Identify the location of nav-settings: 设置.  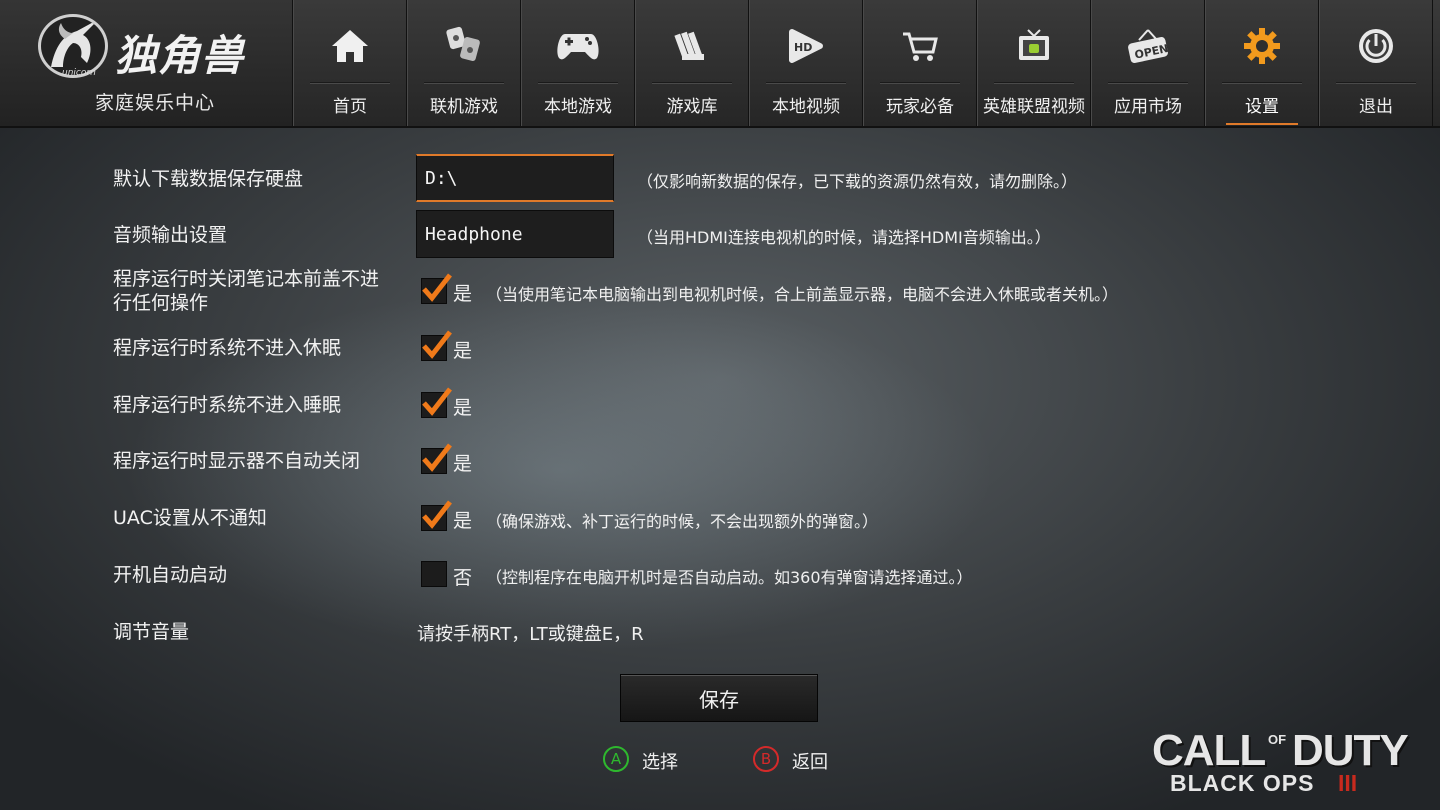
(1262, 63).